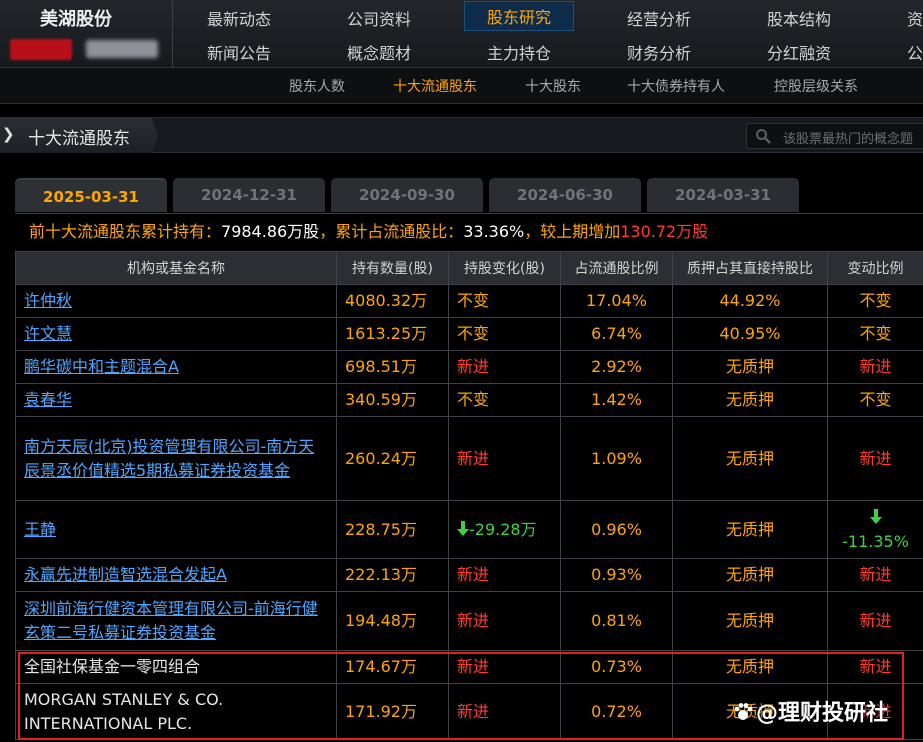 Image resolution: width=923 pixels, height=742 pixels. What do you see at coordinates (553, 86) in the screenshot?
I see `subnav-top10-holders: 十大股东` at bounding box center [553, 86].